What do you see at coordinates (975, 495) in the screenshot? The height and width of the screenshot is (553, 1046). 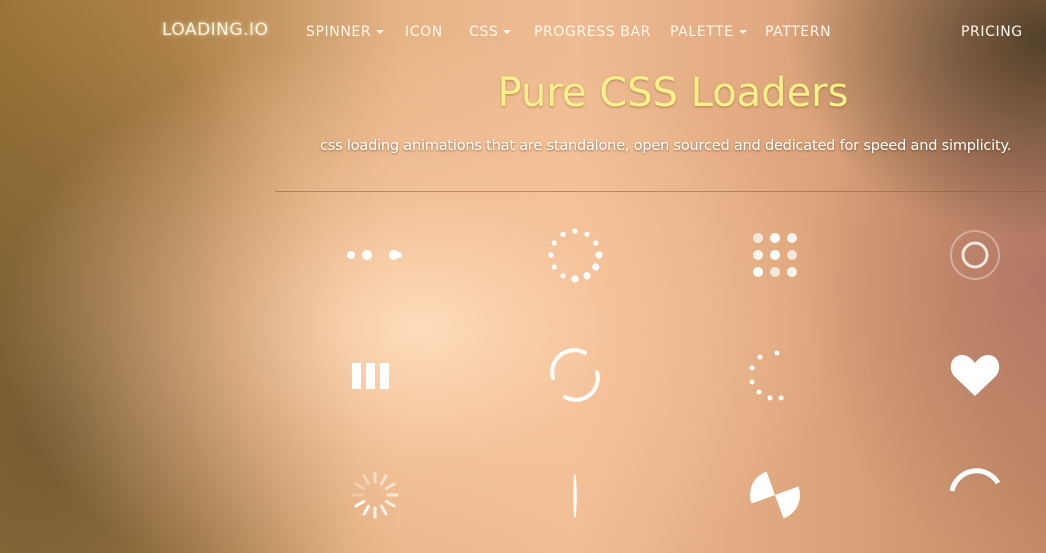 I see `loader-ring` at bounding box center [975, 495].